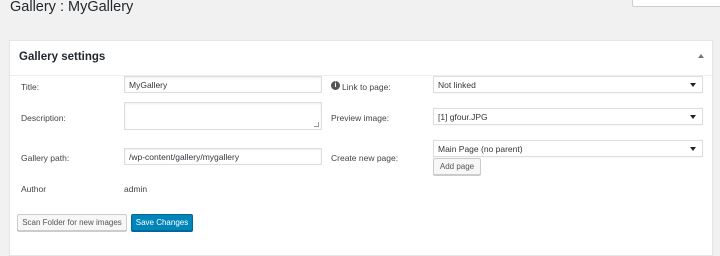  Describe the element at coordinates (463, 116) in the screenshot. I see `preview-image-value: [1] gfour.JPG` at that location.